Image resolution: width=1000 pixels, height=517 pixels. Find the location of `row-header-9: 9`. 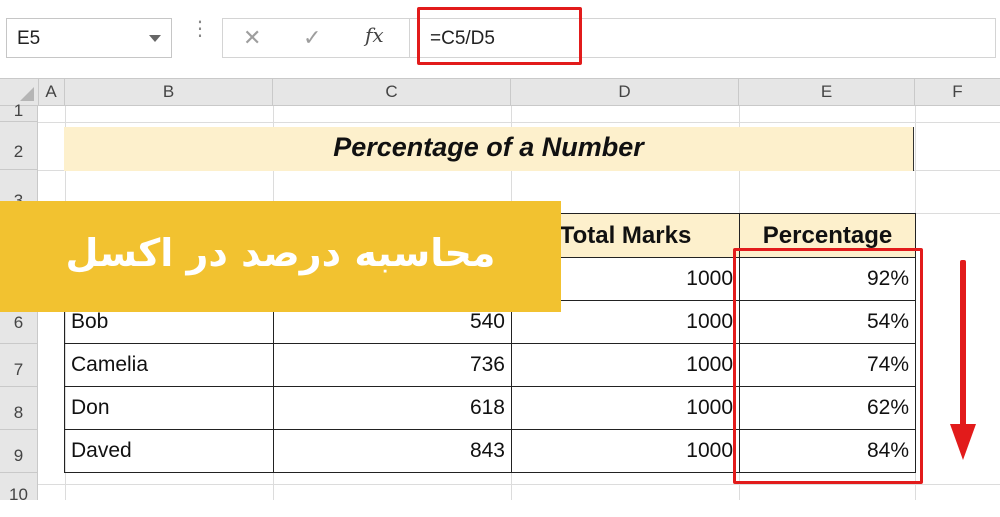

row-header-9: 9 is located at coordinates (18, 451).